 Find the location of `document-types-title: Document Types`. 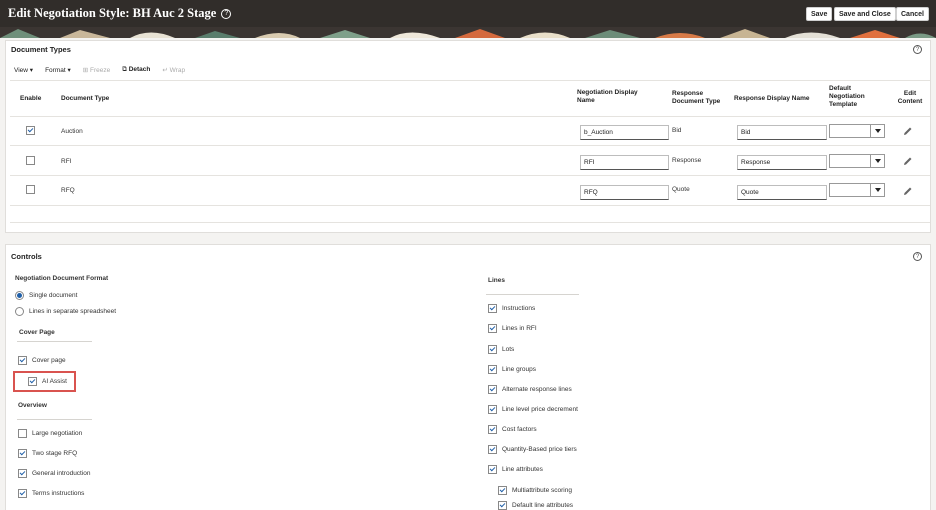

document-types-title: Document Types is located at coordinates (41, 49).